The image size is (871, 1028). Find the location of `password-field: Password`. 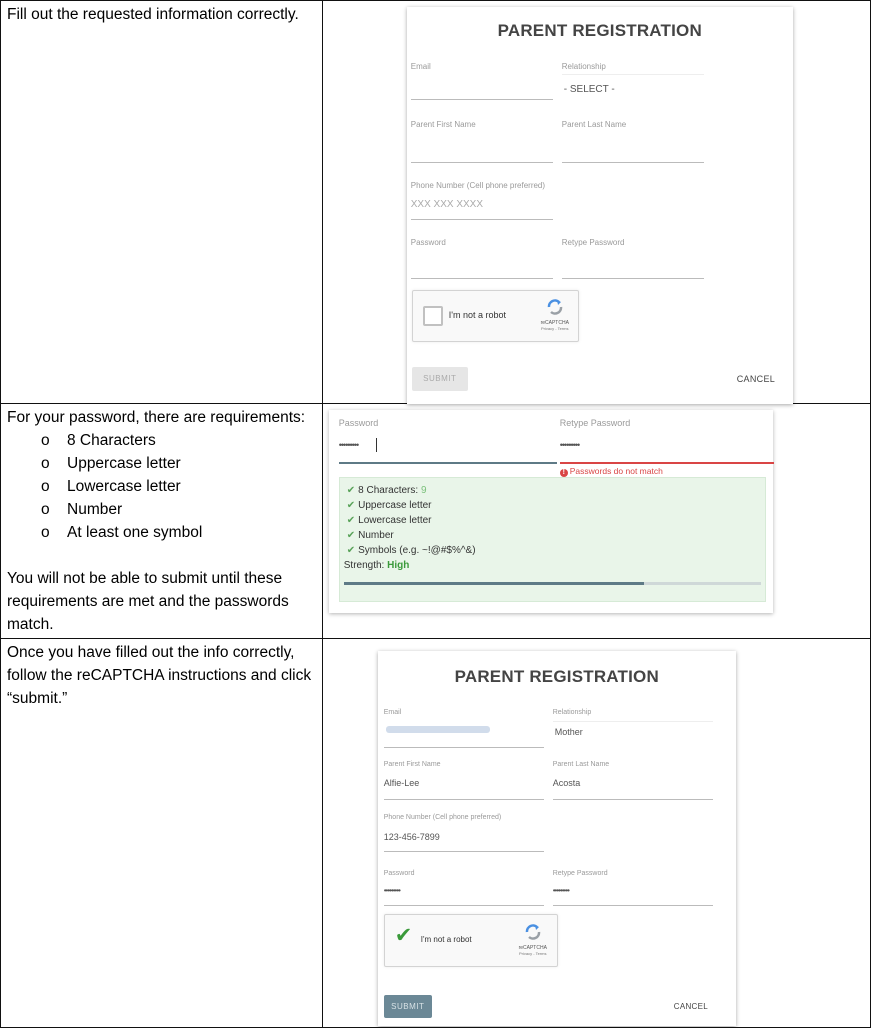

password-field: Password is located at coordinates (481, 259).